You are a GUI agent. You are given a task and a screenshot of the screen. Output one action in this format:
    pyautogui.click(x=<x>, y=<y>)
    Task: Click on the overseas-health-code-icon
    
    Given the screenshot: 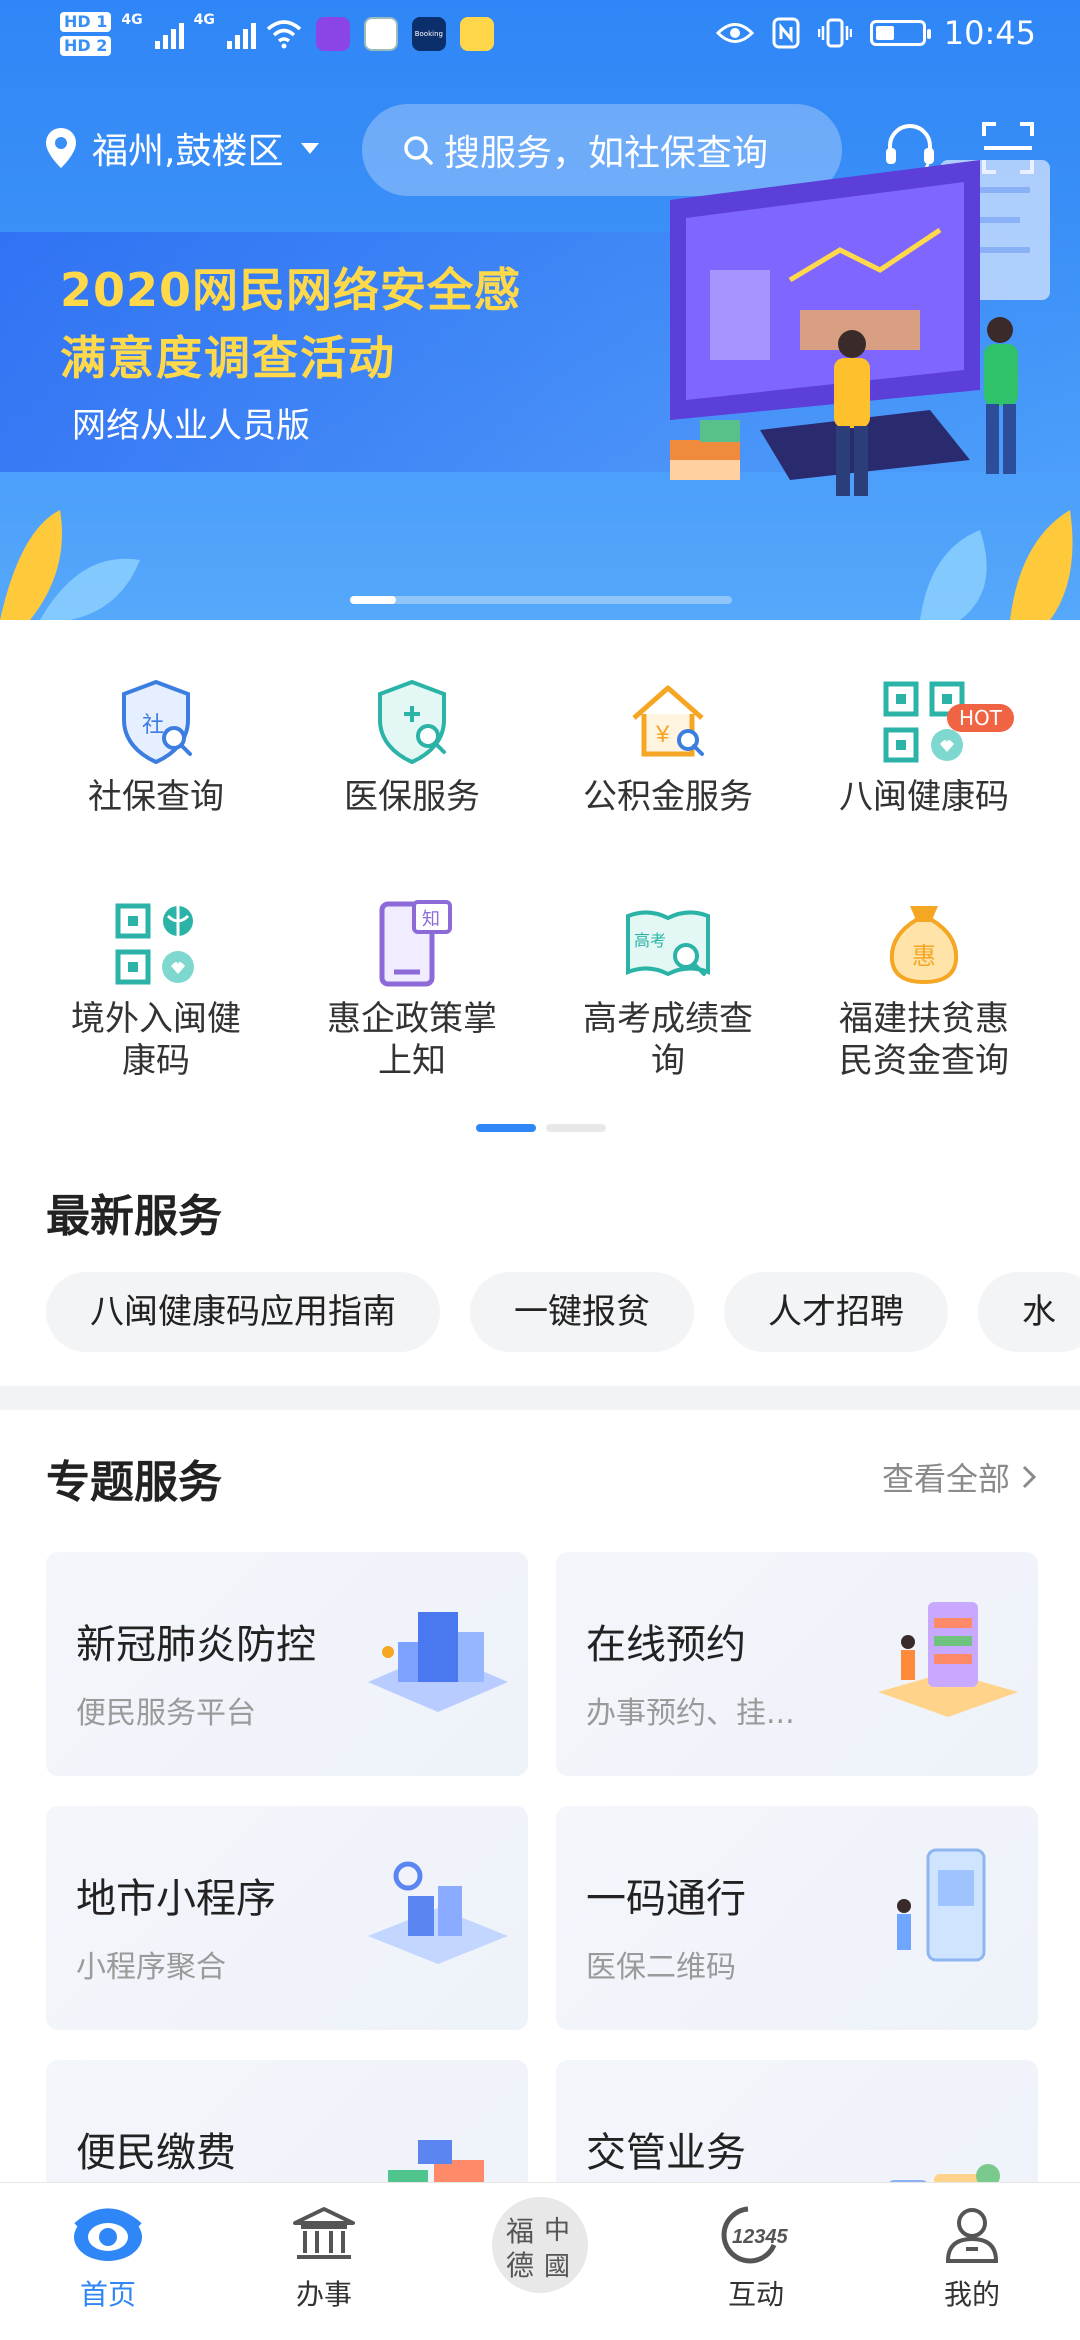 What is the action you would take?
    pyautogui.click(x=154, y=944)
    